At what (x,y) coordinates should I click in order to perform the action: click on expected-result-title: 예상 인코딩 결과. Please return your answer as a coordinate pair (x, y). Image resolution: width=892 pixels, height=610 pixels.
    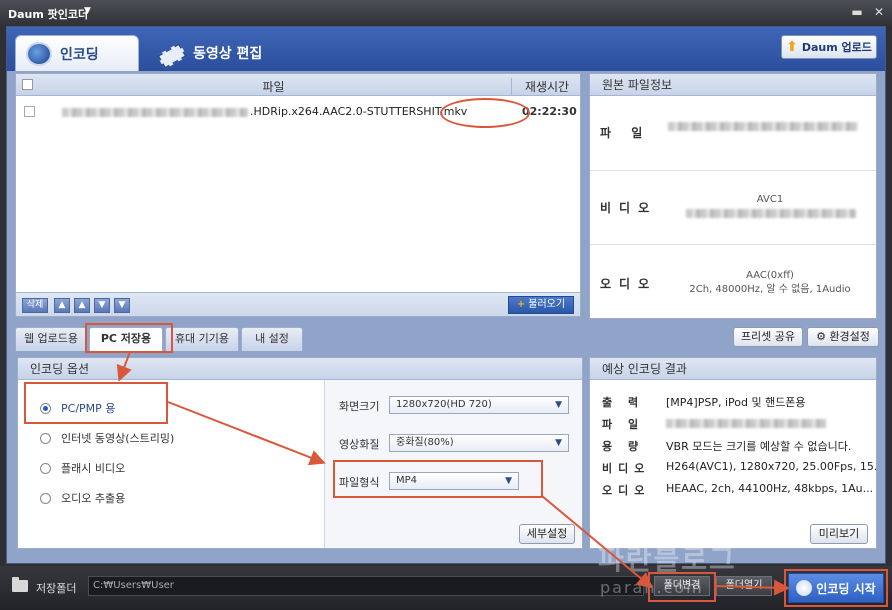
    Looking at the image, I should click on (733, 369).